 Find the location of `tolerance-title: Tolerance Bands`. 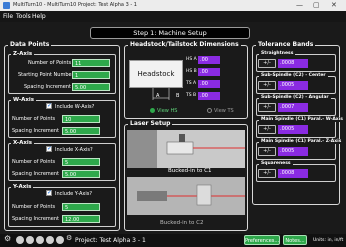

tolerance-title: Tolerance Bands is located at coordinates (286, 44).